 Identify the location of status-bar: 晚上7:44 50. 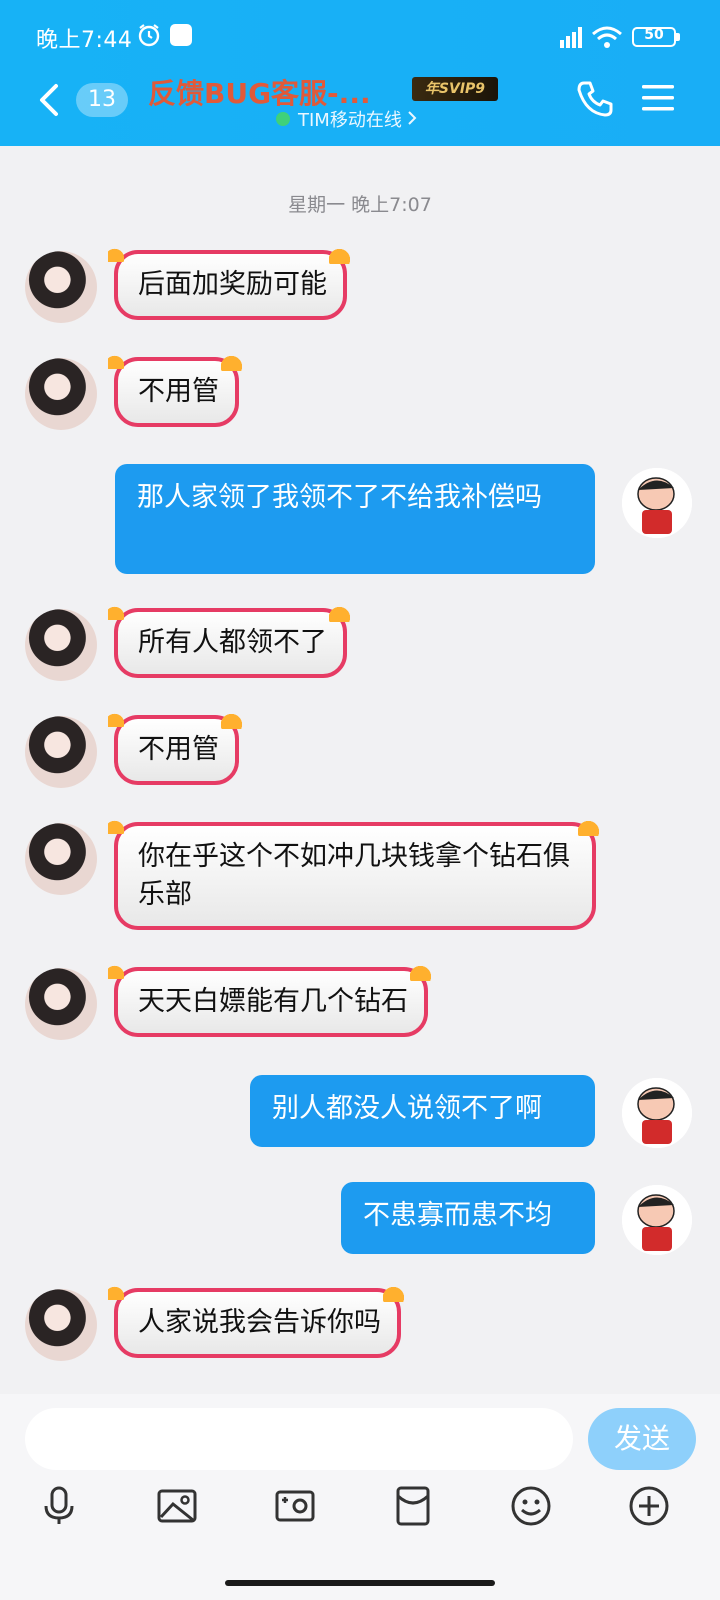
(360, 36).